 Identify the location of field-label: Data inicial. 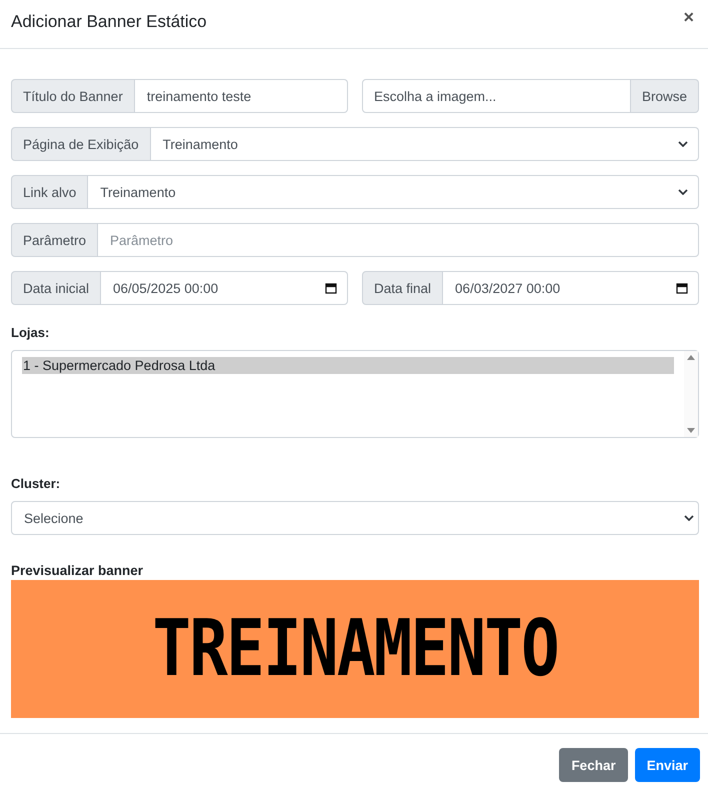
(56, 288).